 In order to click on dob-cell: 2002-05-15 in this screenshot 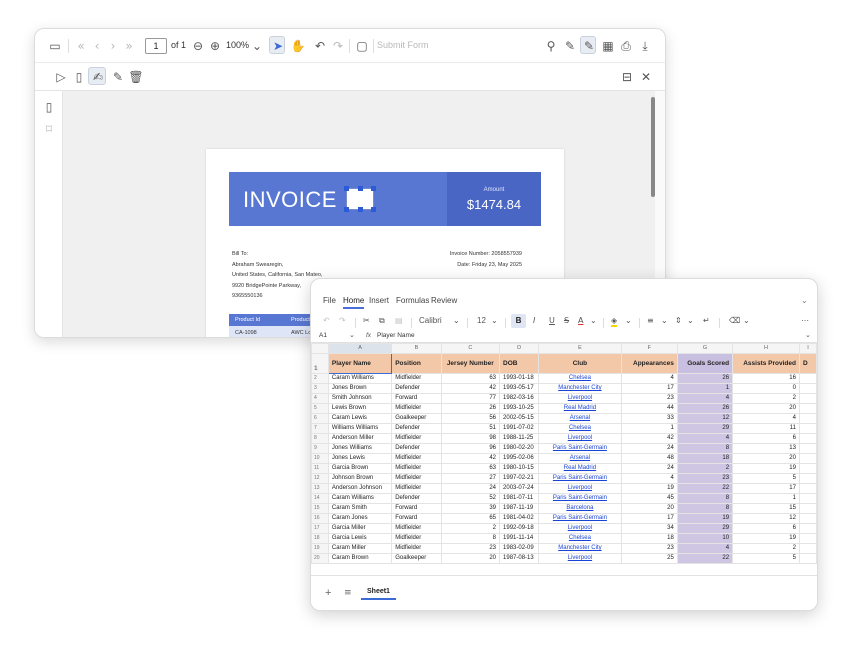, I will do `click(519, 418)`.